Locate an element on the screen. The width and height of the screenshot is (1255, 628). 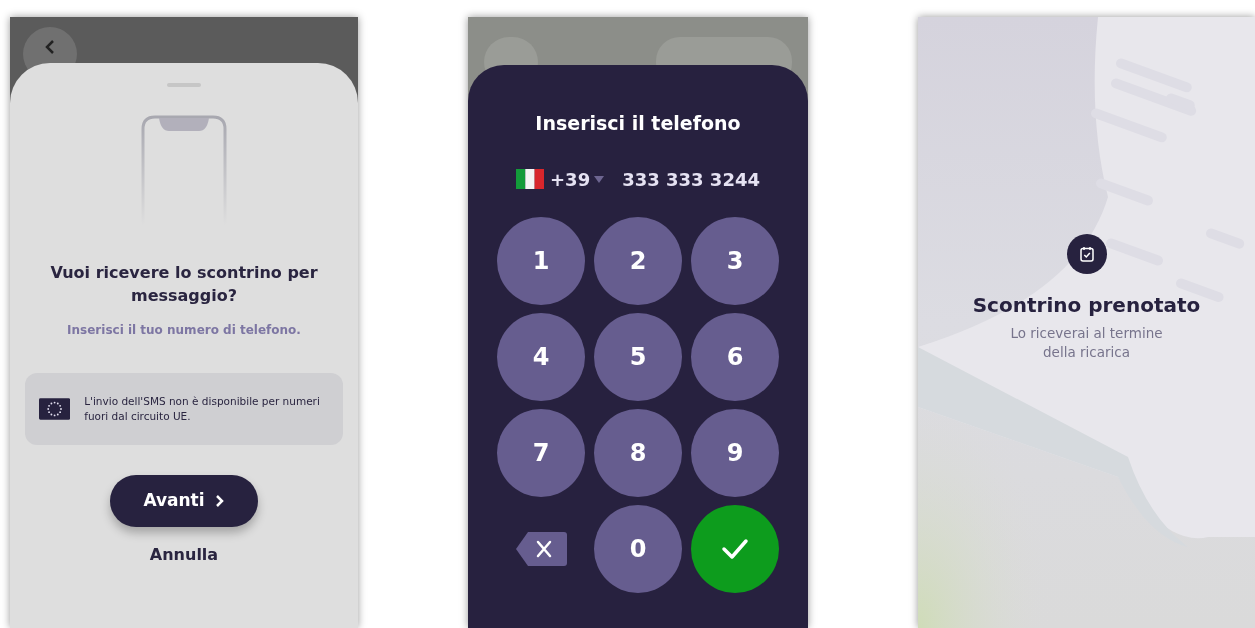
digit-key: 5 is located at coordinates (638, 356).